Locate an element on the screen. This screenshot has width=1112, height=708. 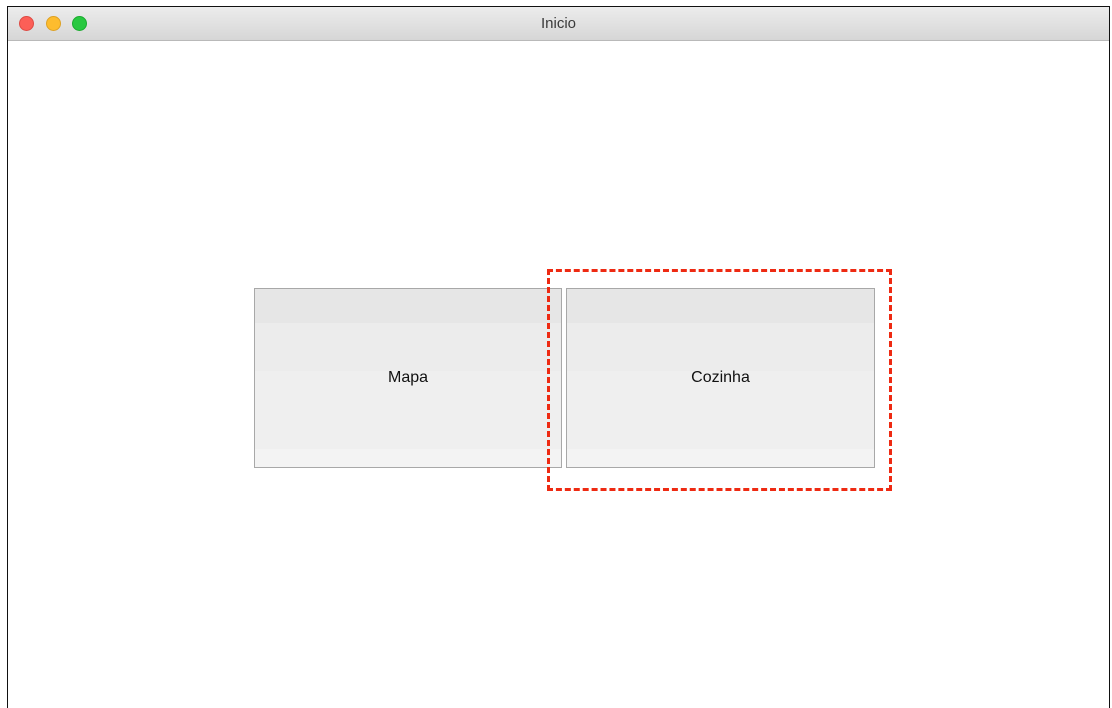
mapa-button: Mapa is located at coordinates (408, 378).